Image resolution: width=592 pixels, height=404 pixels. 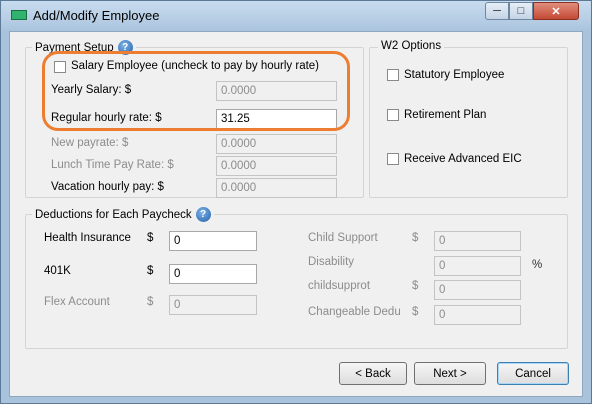 What do you see at coordinates (87, 238) in the screenshot?
I see `health-insurance-label: Health Insurance` at bounding box center [87, 238].